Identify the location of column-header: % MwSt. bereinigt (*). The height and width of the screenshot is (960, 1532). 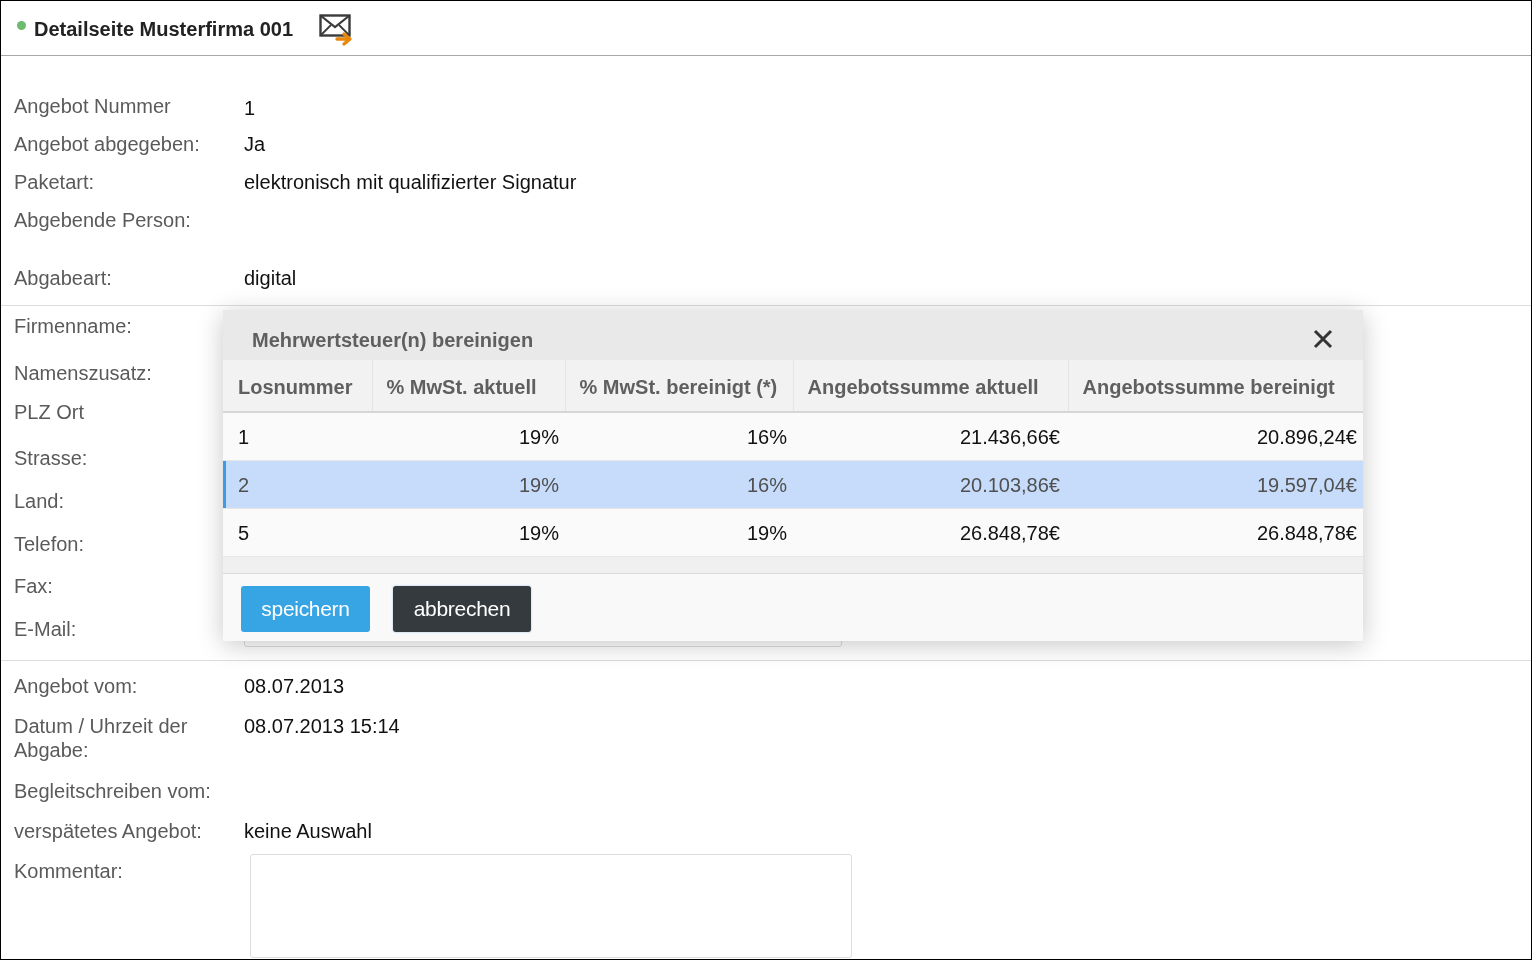
(679, 386).